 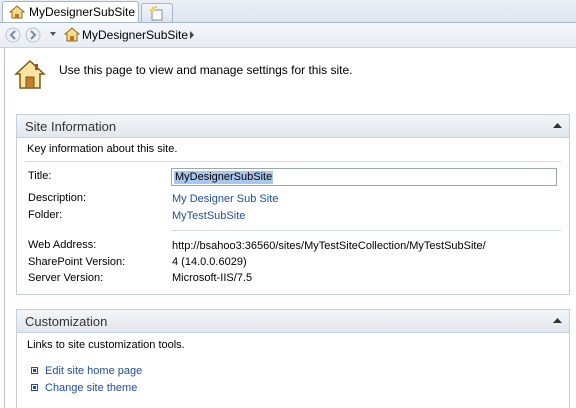 What do you see at coordinates (66, 278) in the screenshot?
I see `server-version-label: Server Version:` at bounding box center [66, 278].